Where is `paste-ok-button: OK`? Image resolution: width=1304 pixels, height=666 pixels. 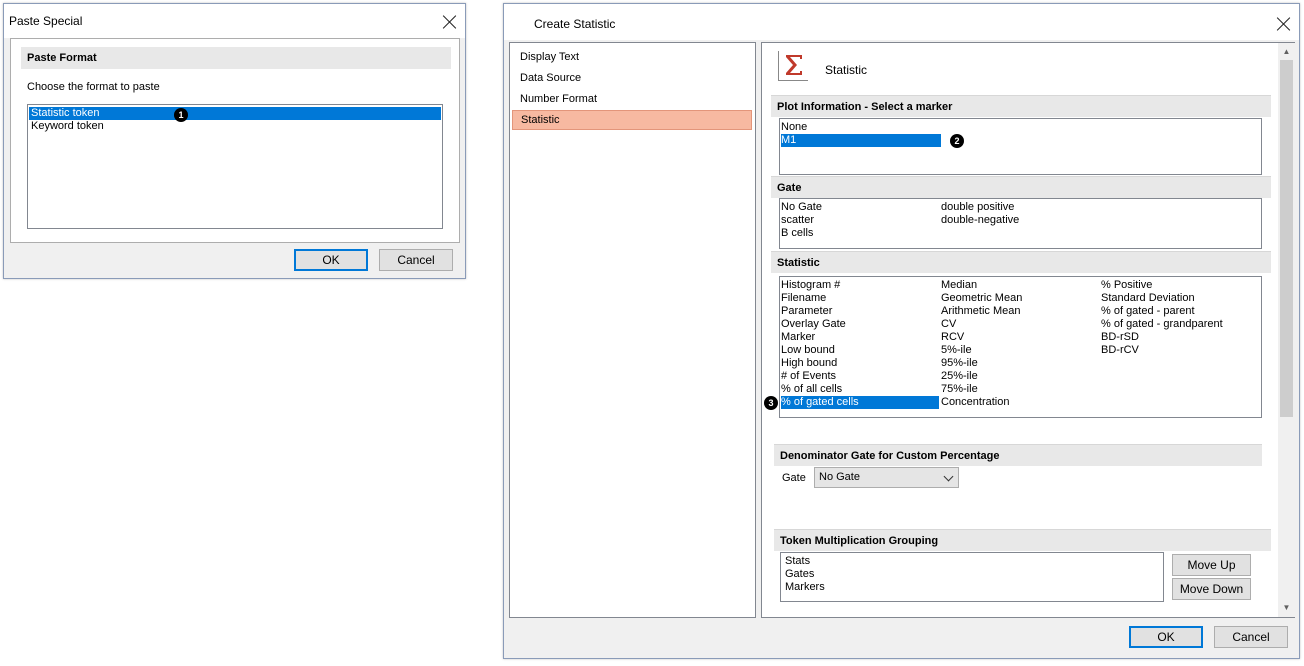
paste-ok-button: OK is located at coordinates (331, 260).